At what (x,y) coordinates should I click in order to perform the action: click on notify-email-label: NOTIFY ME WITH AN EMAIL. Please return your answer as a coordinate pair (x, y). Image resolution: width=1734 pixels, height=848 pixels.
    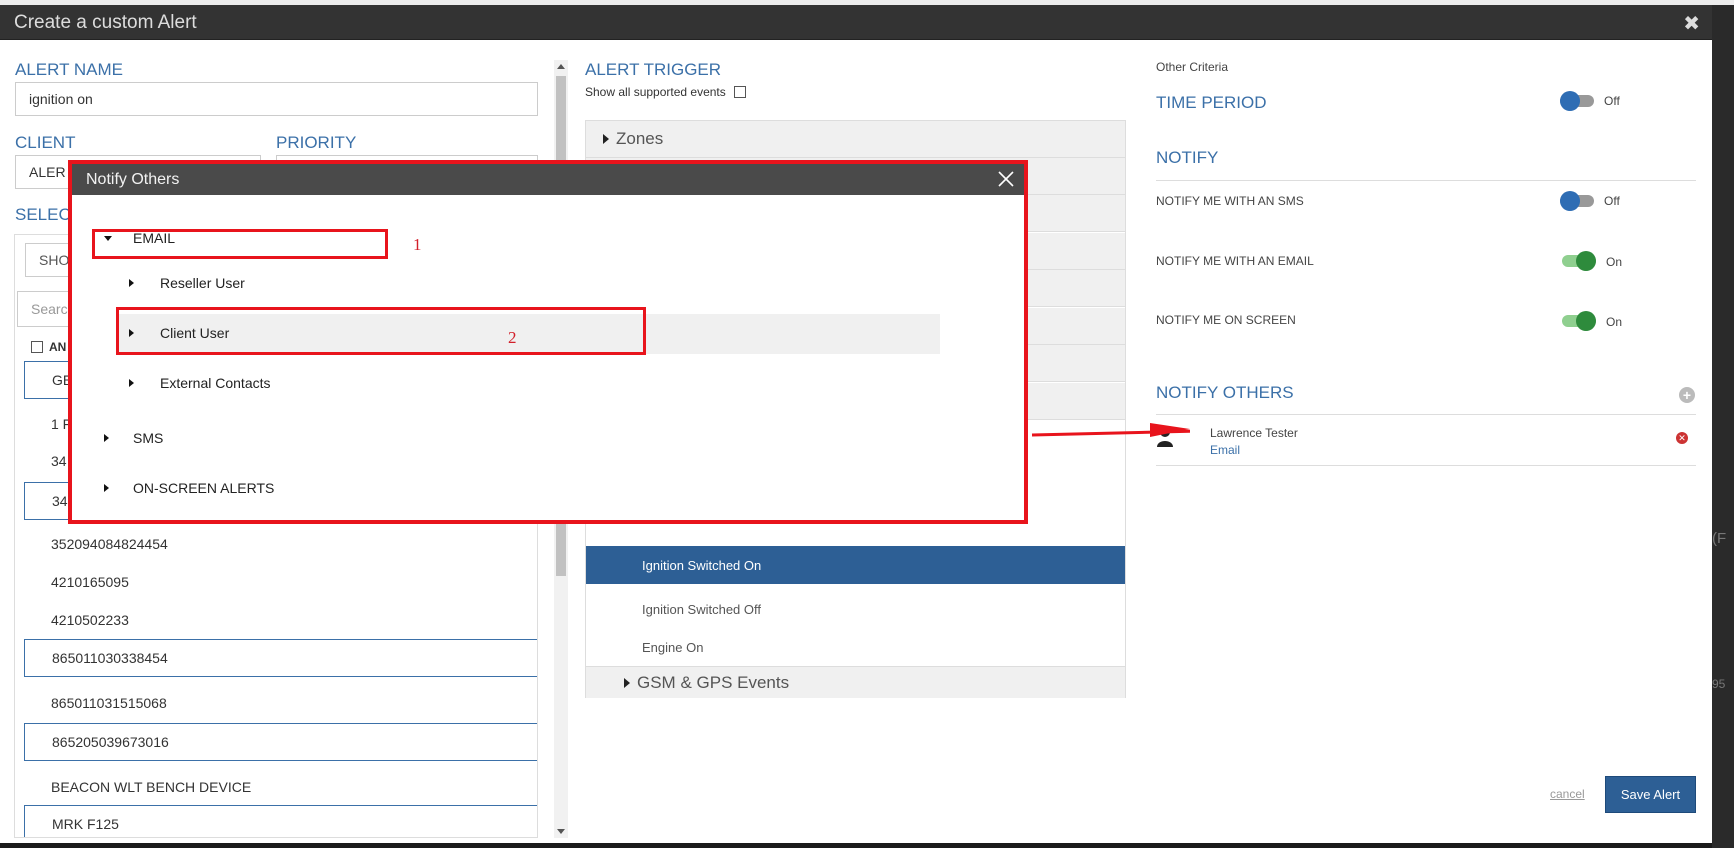
    Looking at the image, I should click on (1235, 261).